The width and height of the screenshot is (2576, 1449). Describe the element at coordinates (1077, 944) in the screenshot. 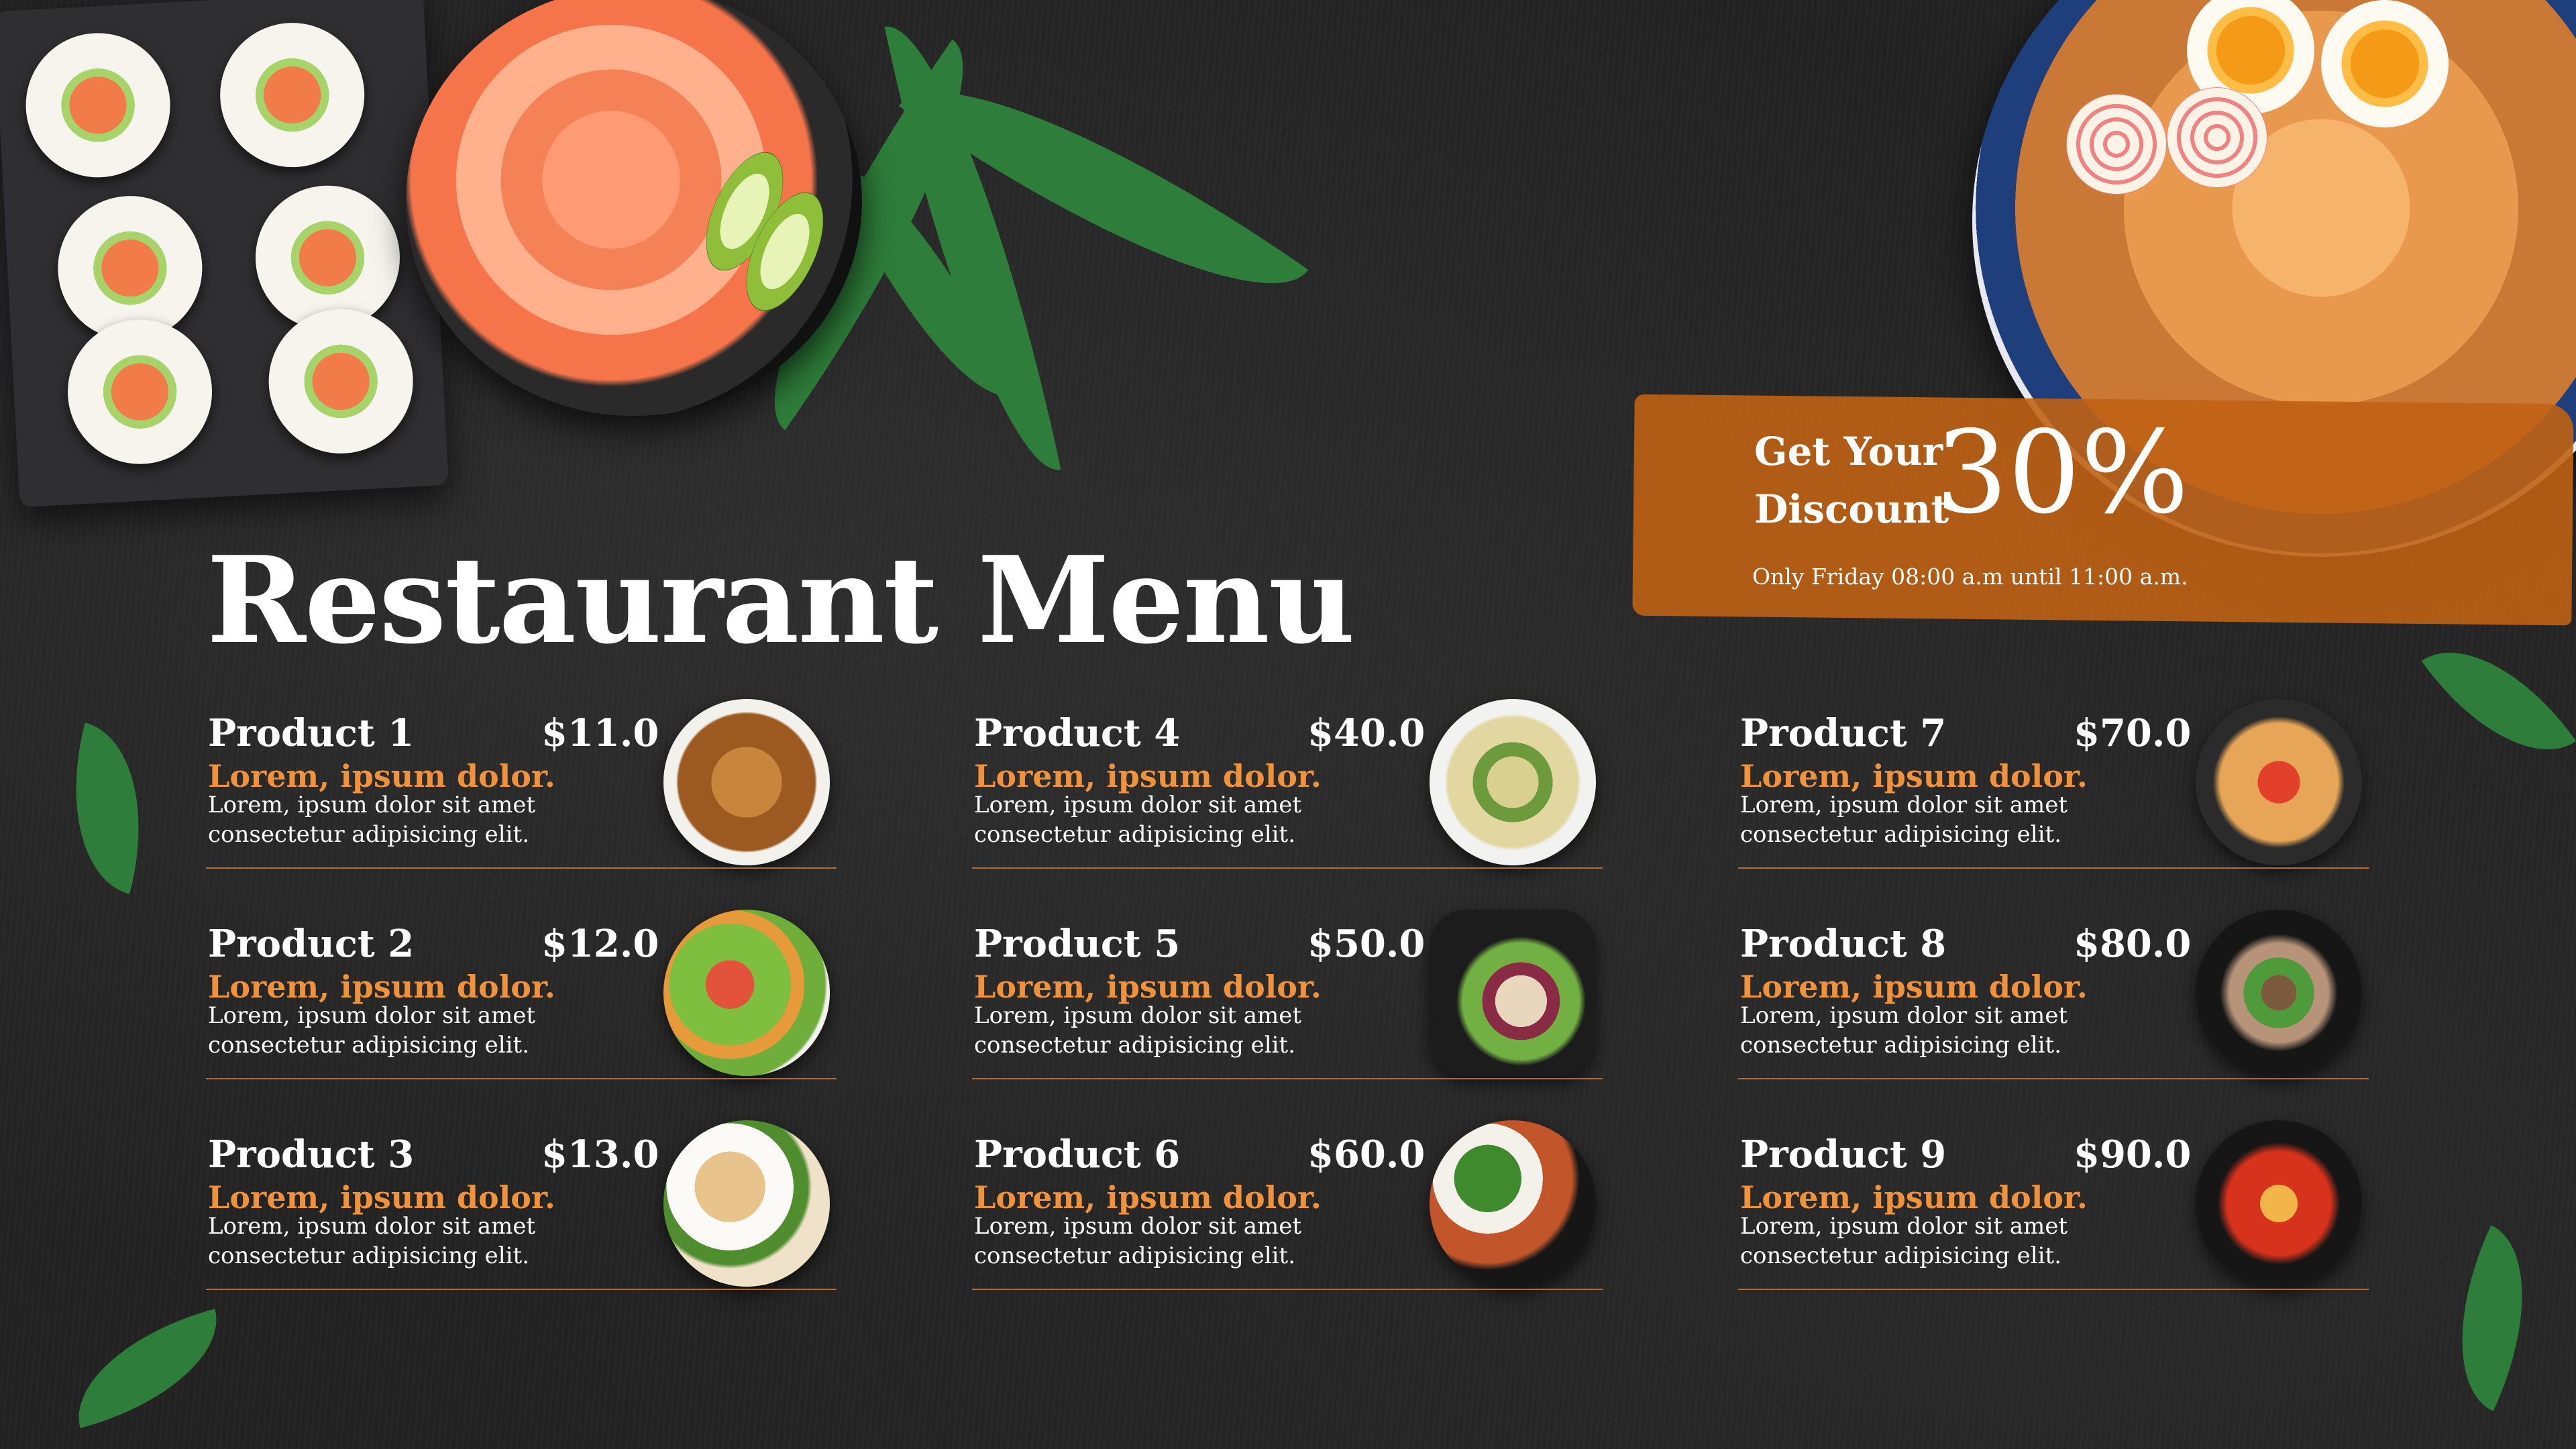

I see `product-name: Product 5` at that location.